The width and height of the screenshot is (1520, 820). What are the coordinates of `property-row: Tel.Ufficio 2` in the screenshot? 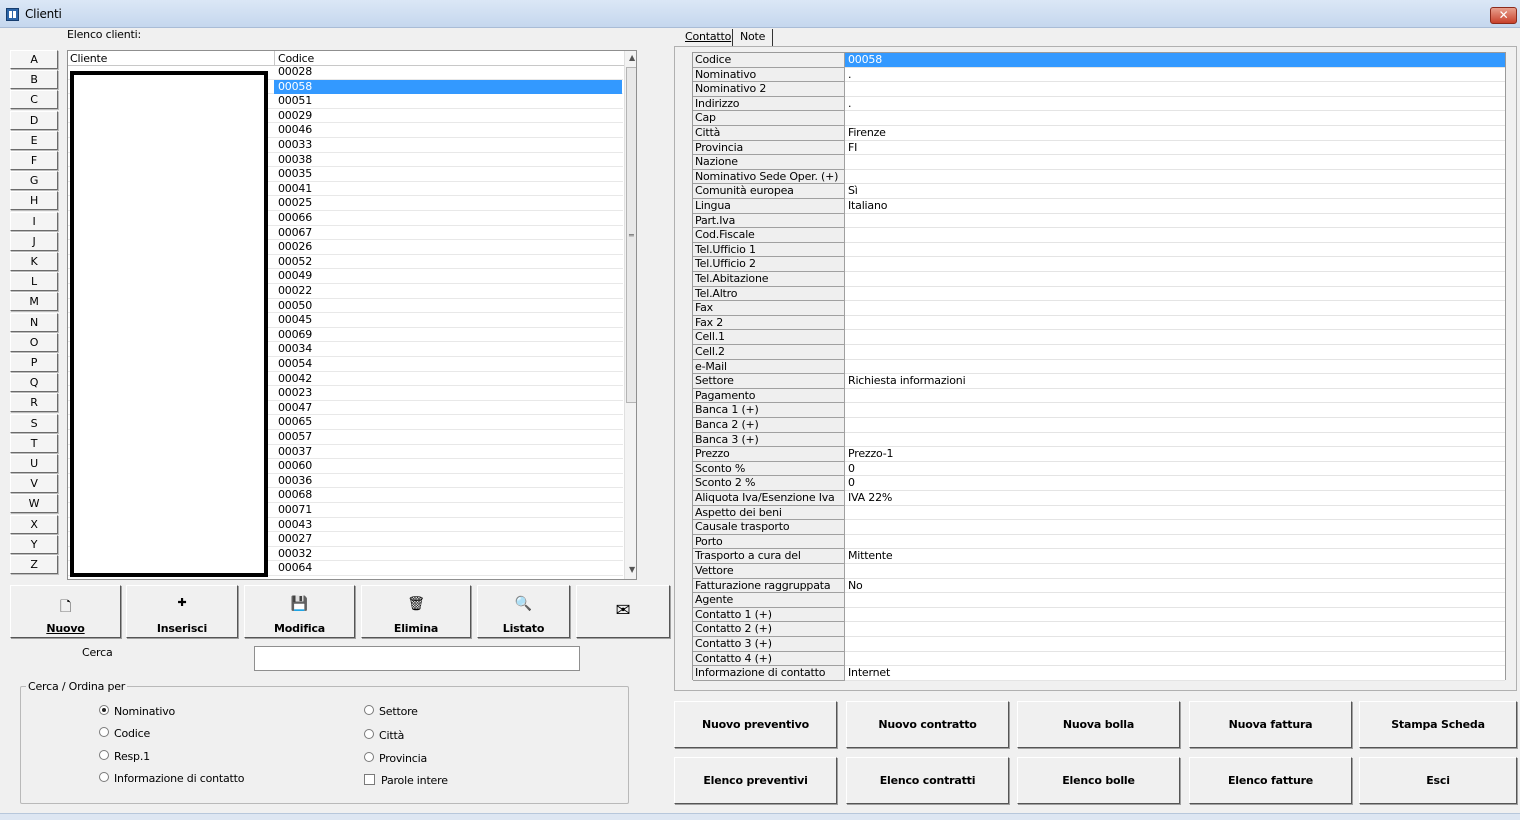 It's located at (1099, 264).